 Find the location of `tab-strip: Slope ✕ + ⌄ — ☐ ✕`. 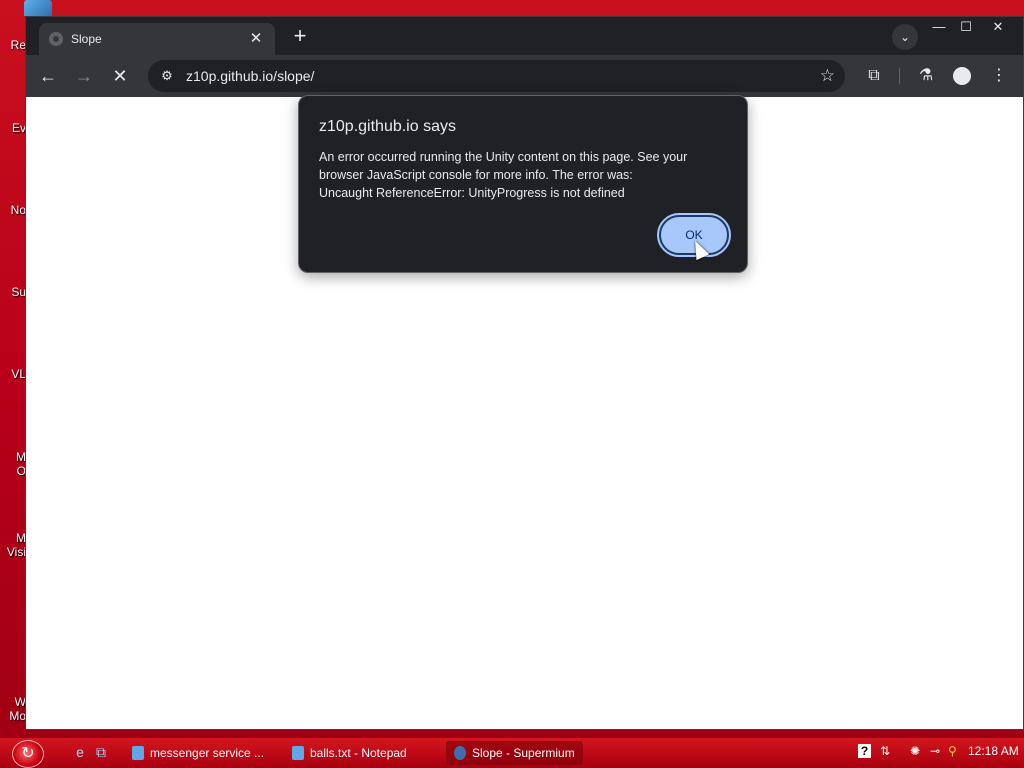

tab-strip: Slope ✕ + ⌄ — ☐ ✕ is located at coordinates (524, 36).